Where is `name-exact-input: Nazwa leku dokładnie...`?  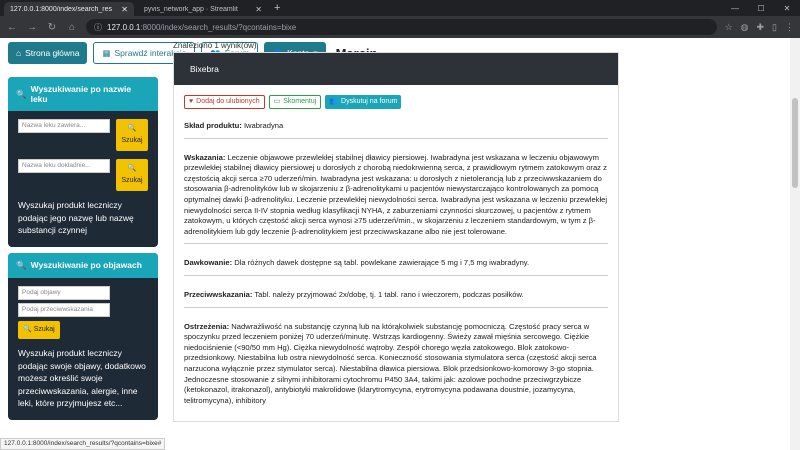 name-exact-input: Nazwa leku dokładnie... is located at coordinates (64, 166).